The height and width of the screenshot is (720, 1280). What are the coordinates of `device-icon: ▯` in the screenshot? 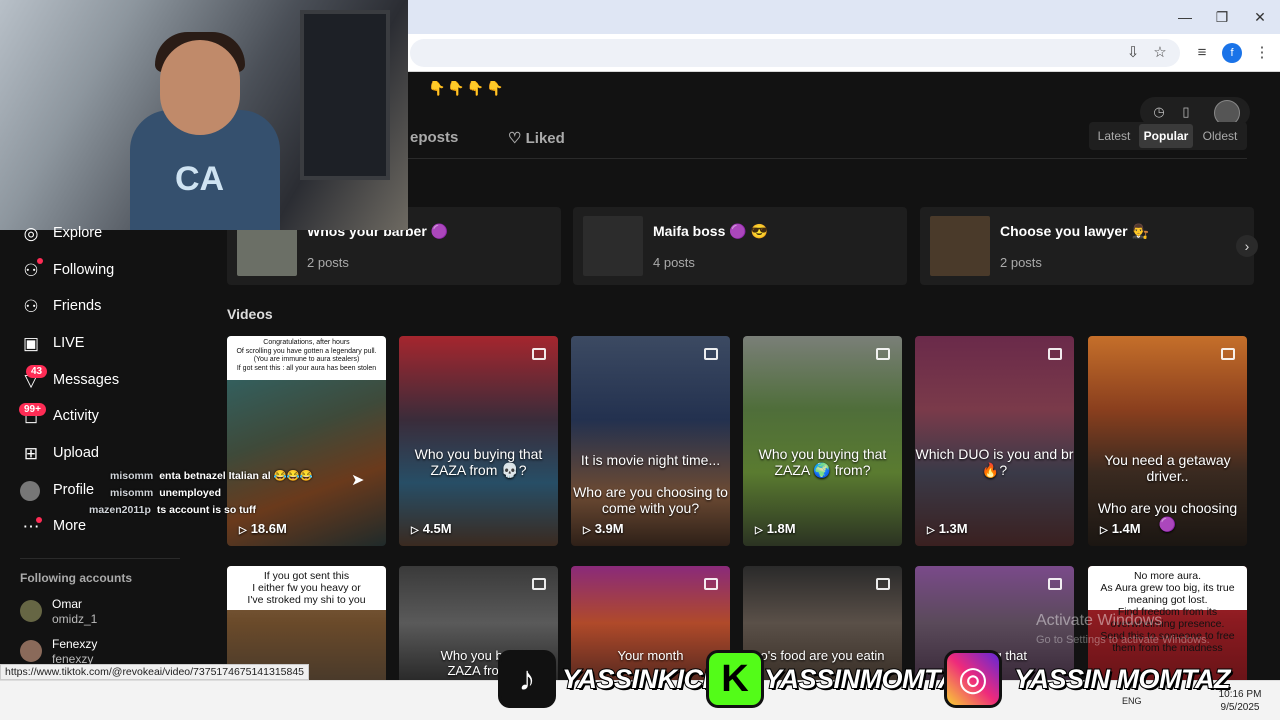 It's located at (1186, 112).